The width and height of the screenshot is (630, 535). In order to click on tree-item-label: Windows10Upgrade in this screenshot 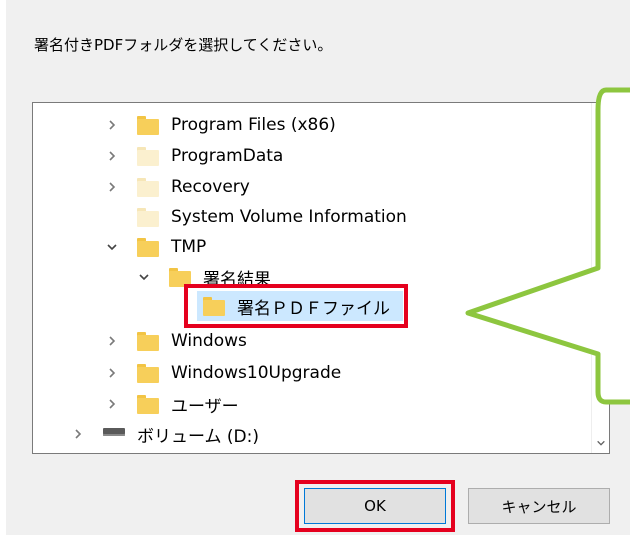, I will do `click(256, 373)`.